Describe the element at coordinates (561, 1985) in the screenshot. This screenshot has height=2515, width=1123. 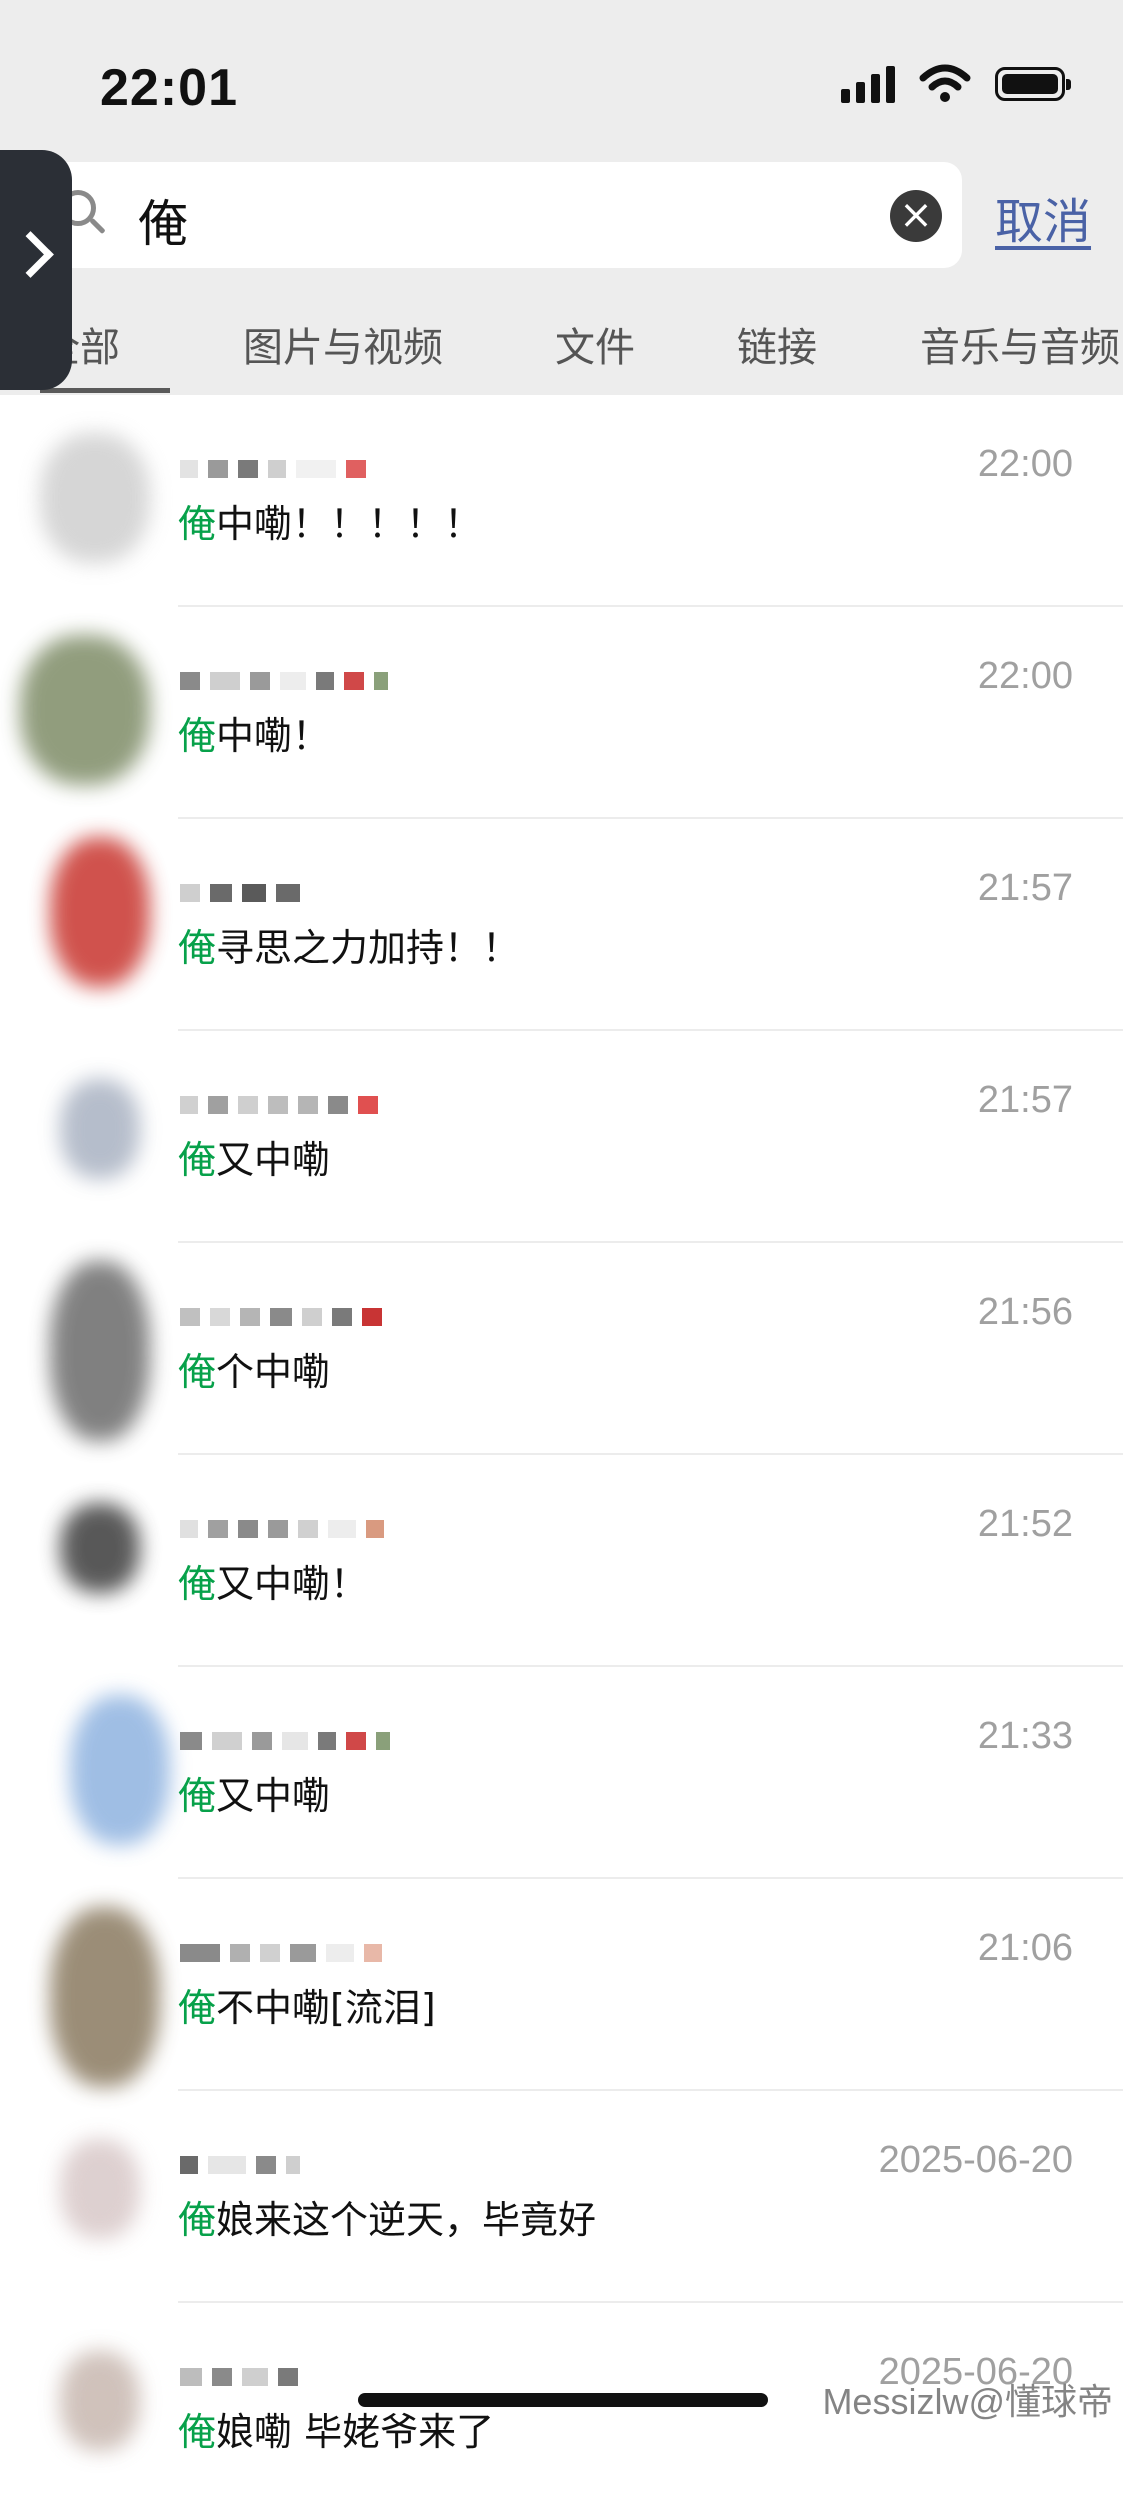
I see `list-item: 俺不中嘞[流泪] 21:06` at that location.